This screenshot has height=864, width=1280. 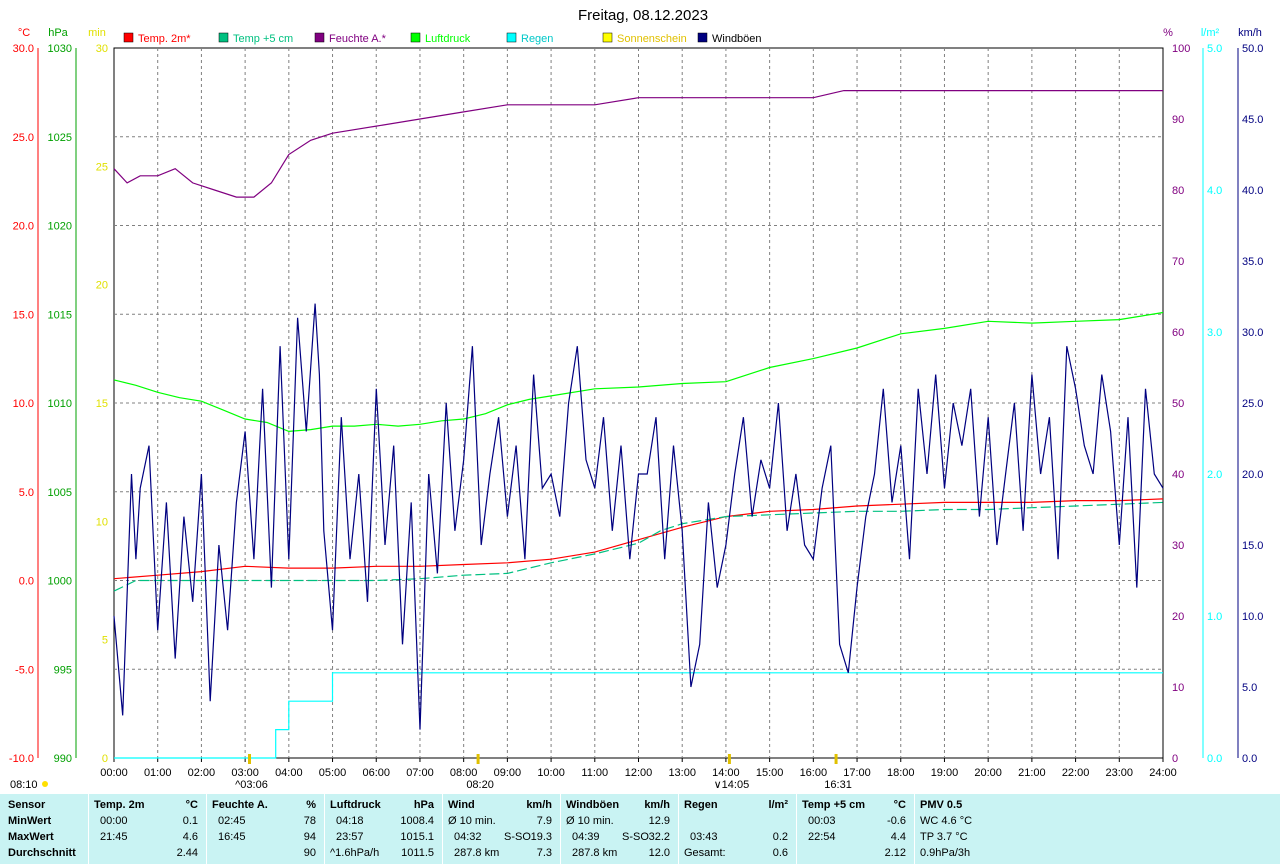 What do you see at coordinates (60, 227) in the screenshot?
I see `pressure-tick-label: 1020` at bounding box center [60, 227].